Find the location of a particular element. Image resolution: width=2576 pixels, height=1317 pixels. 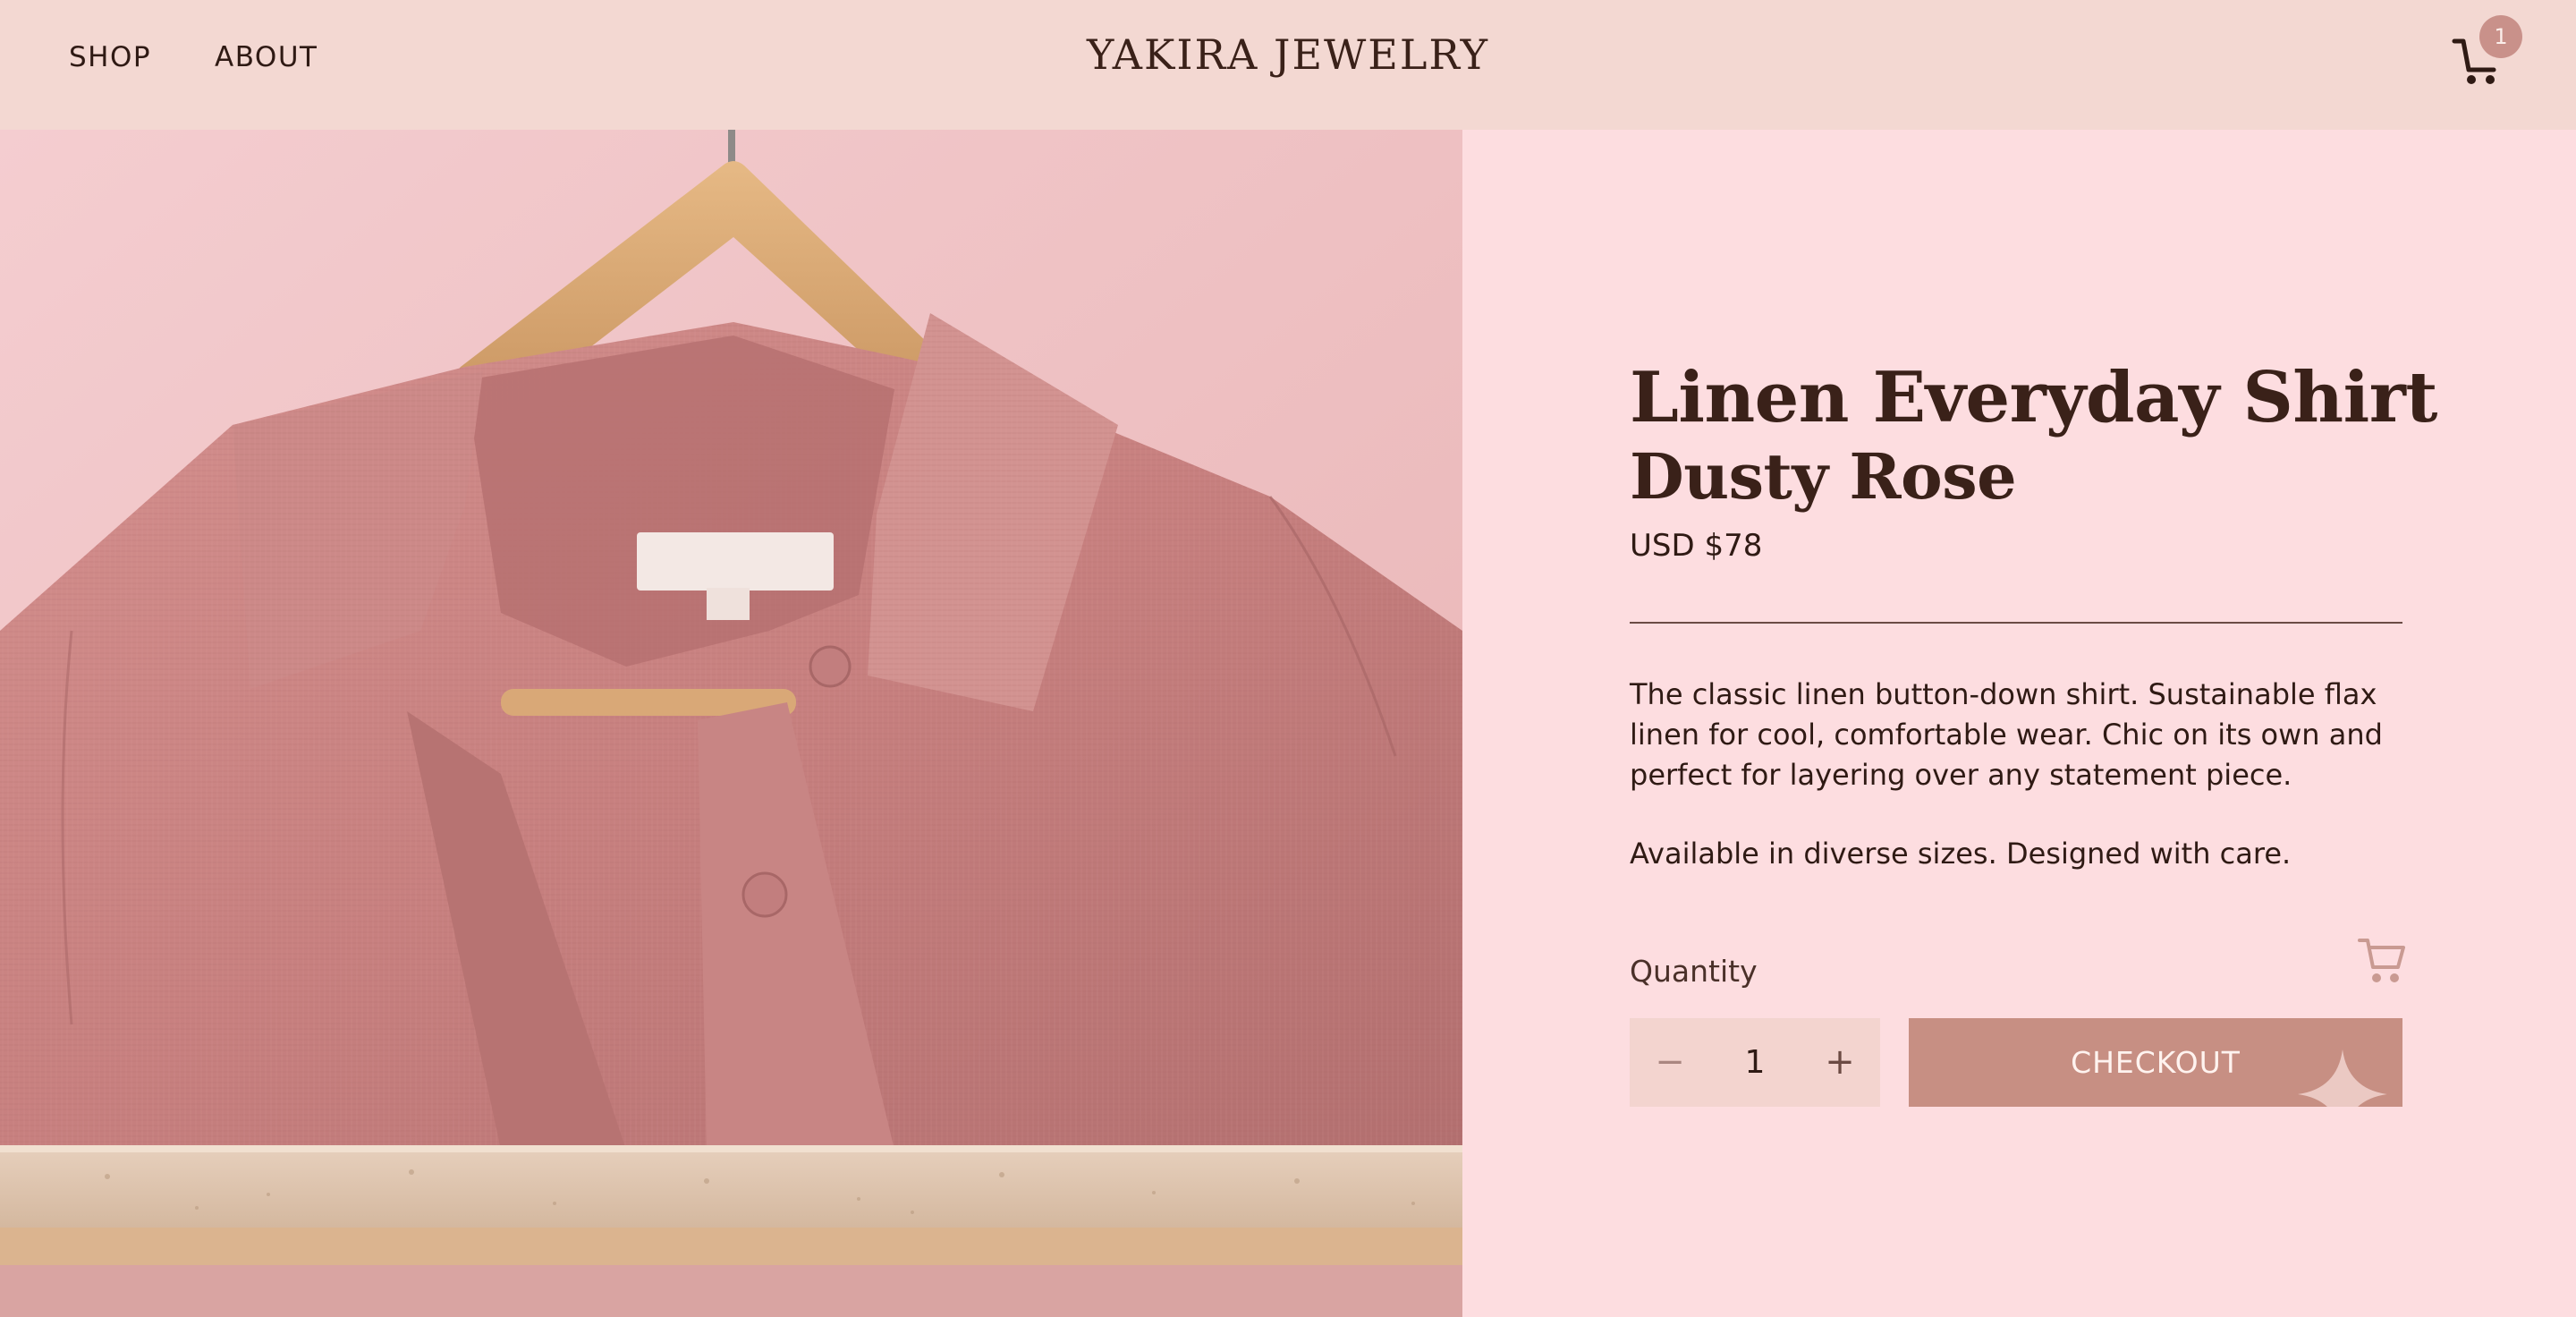

quantity-value: 1 is located at coordinates (1755, 1062).